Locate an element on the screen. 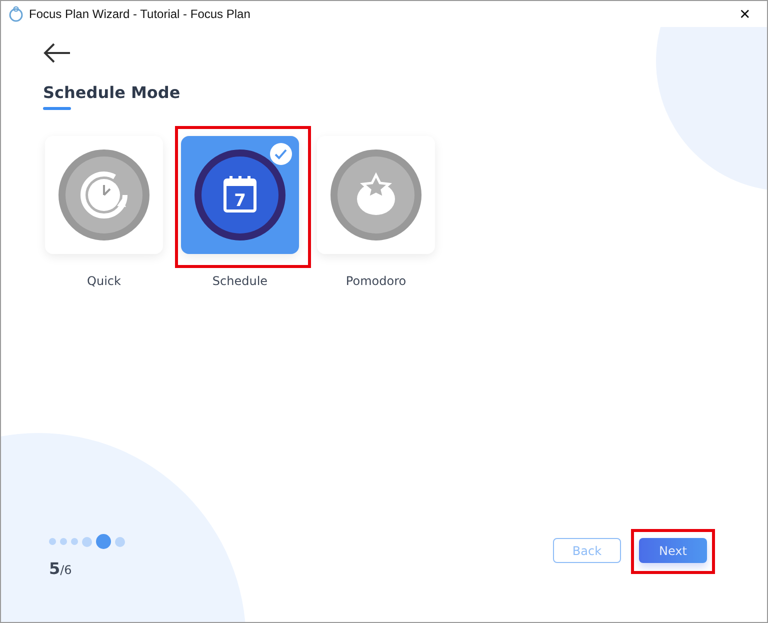 This screenshot has width=768, height=623. mode-label: Schedule is located at coordinates (240, 281).